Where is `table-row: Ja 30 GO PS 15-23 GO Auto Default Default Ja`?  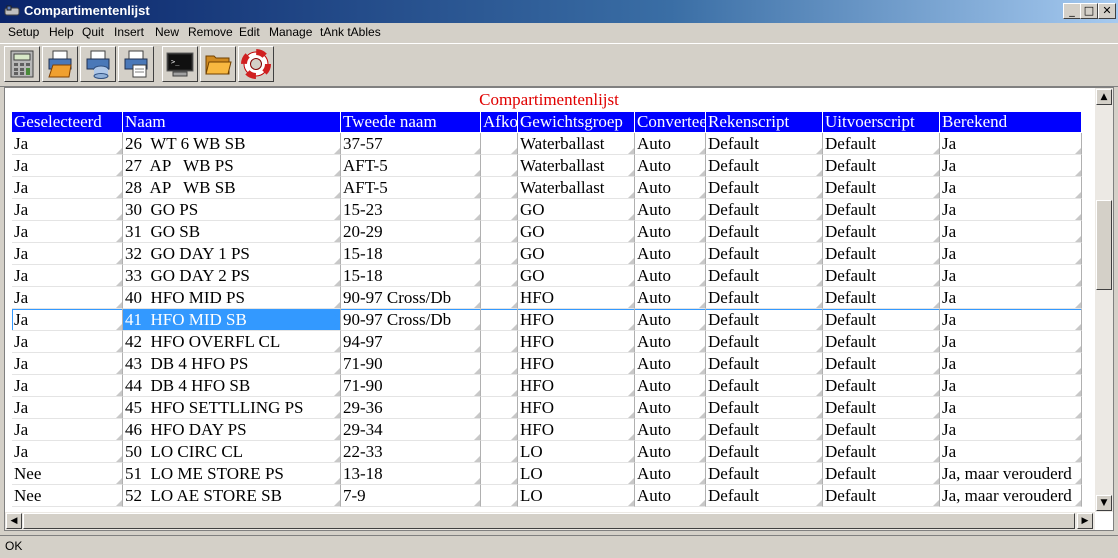 table-row: Ja 30 GO PS 15-23 GO Auto Default Default Ja is located at coordinates (547, 210).